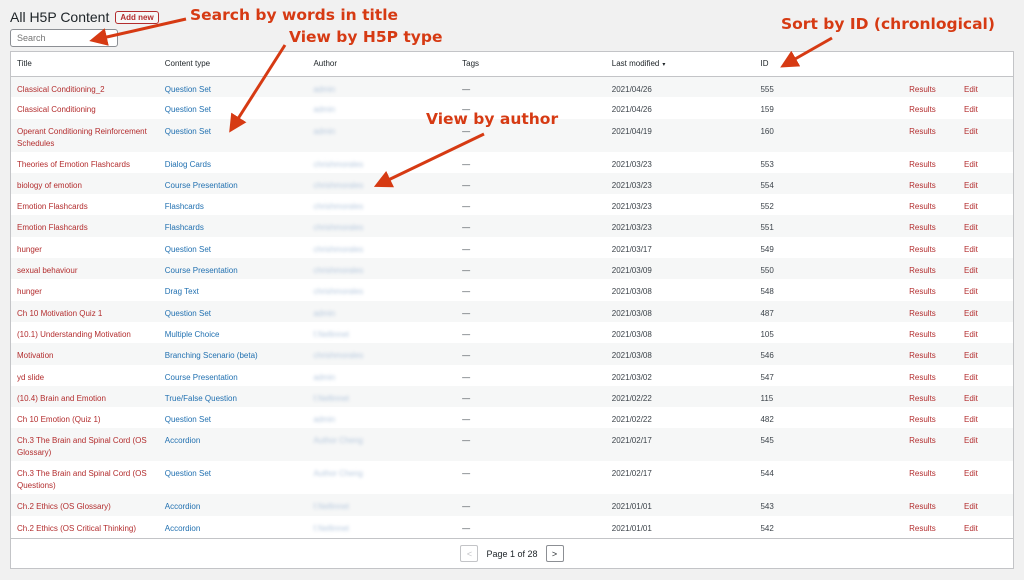  I want to click on column-id: ID, so click(829, 64).